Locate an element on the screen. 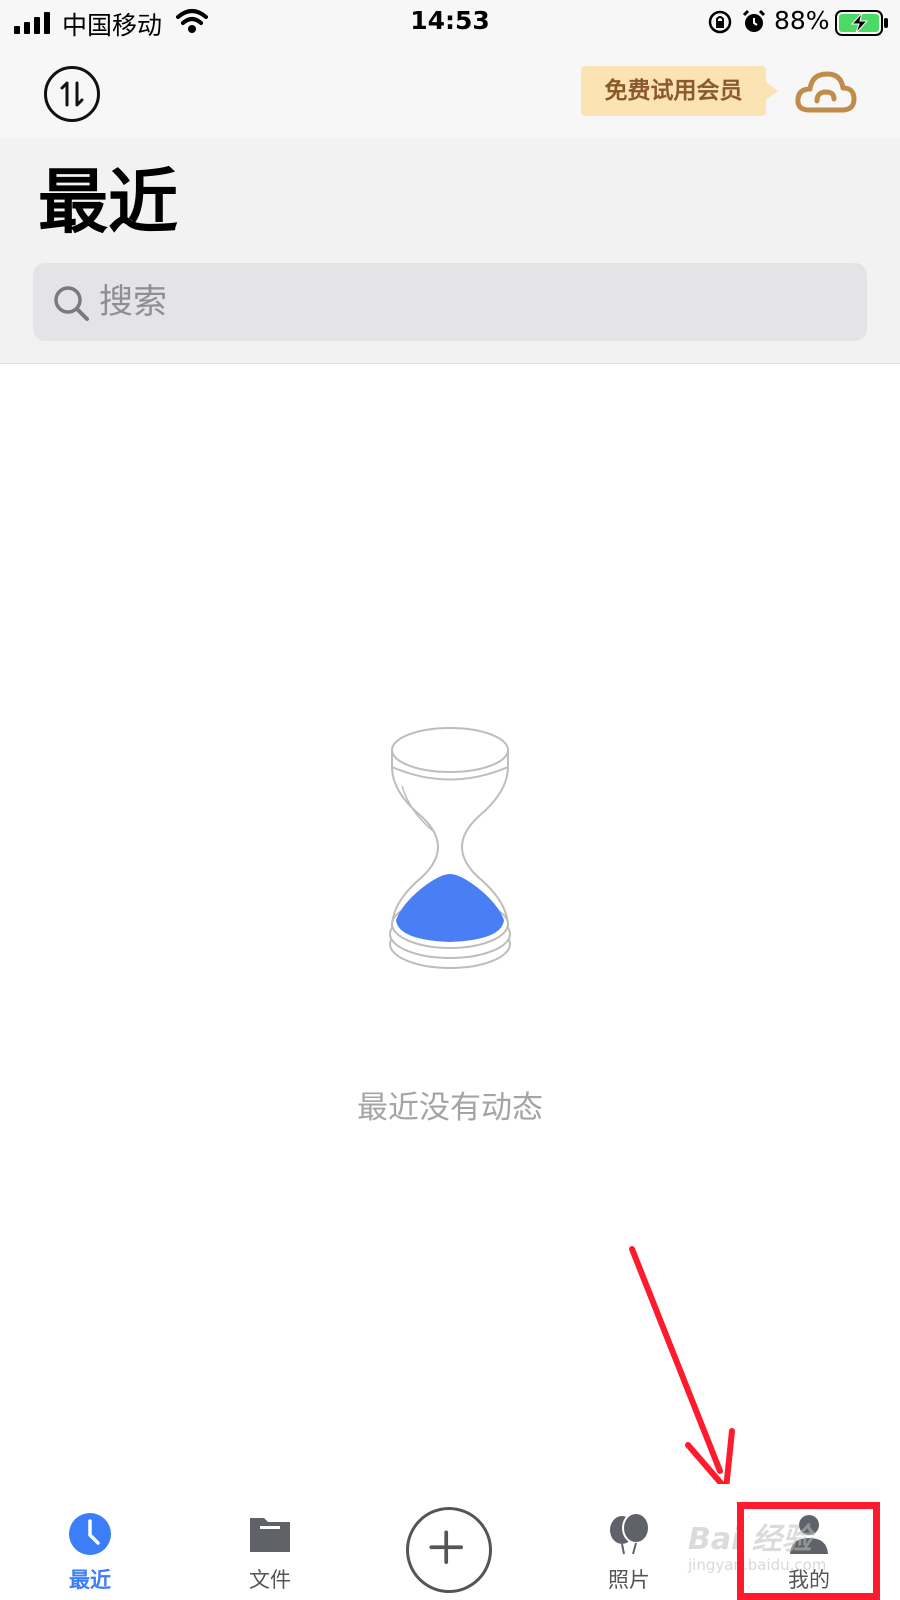  tab-recent: 最近 is located at coordinates (90, 1542).